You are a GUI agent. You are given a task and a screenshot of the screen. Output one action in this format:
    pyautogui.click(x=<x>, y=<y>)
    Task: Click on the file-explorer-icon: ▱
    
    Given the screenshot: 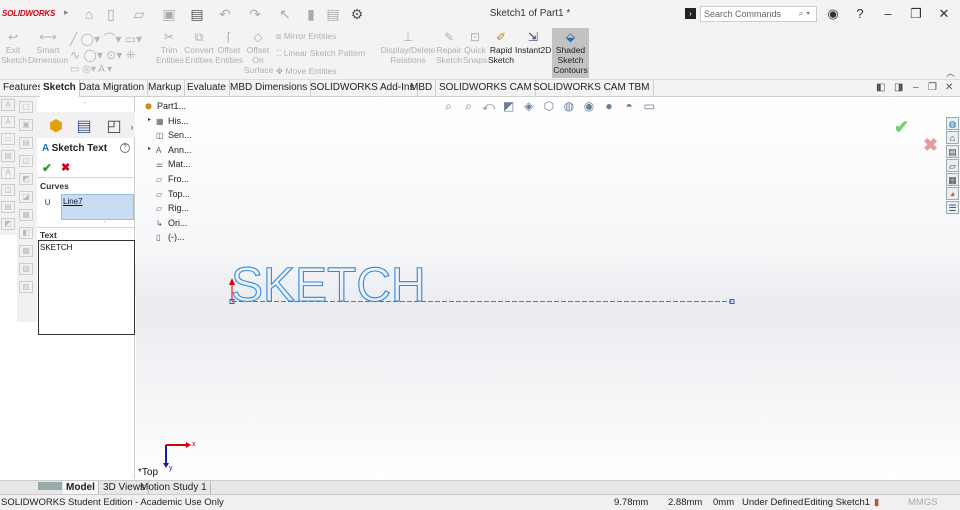 What is the action you would take?
    pyautogui.click(x=952, y=165)
    